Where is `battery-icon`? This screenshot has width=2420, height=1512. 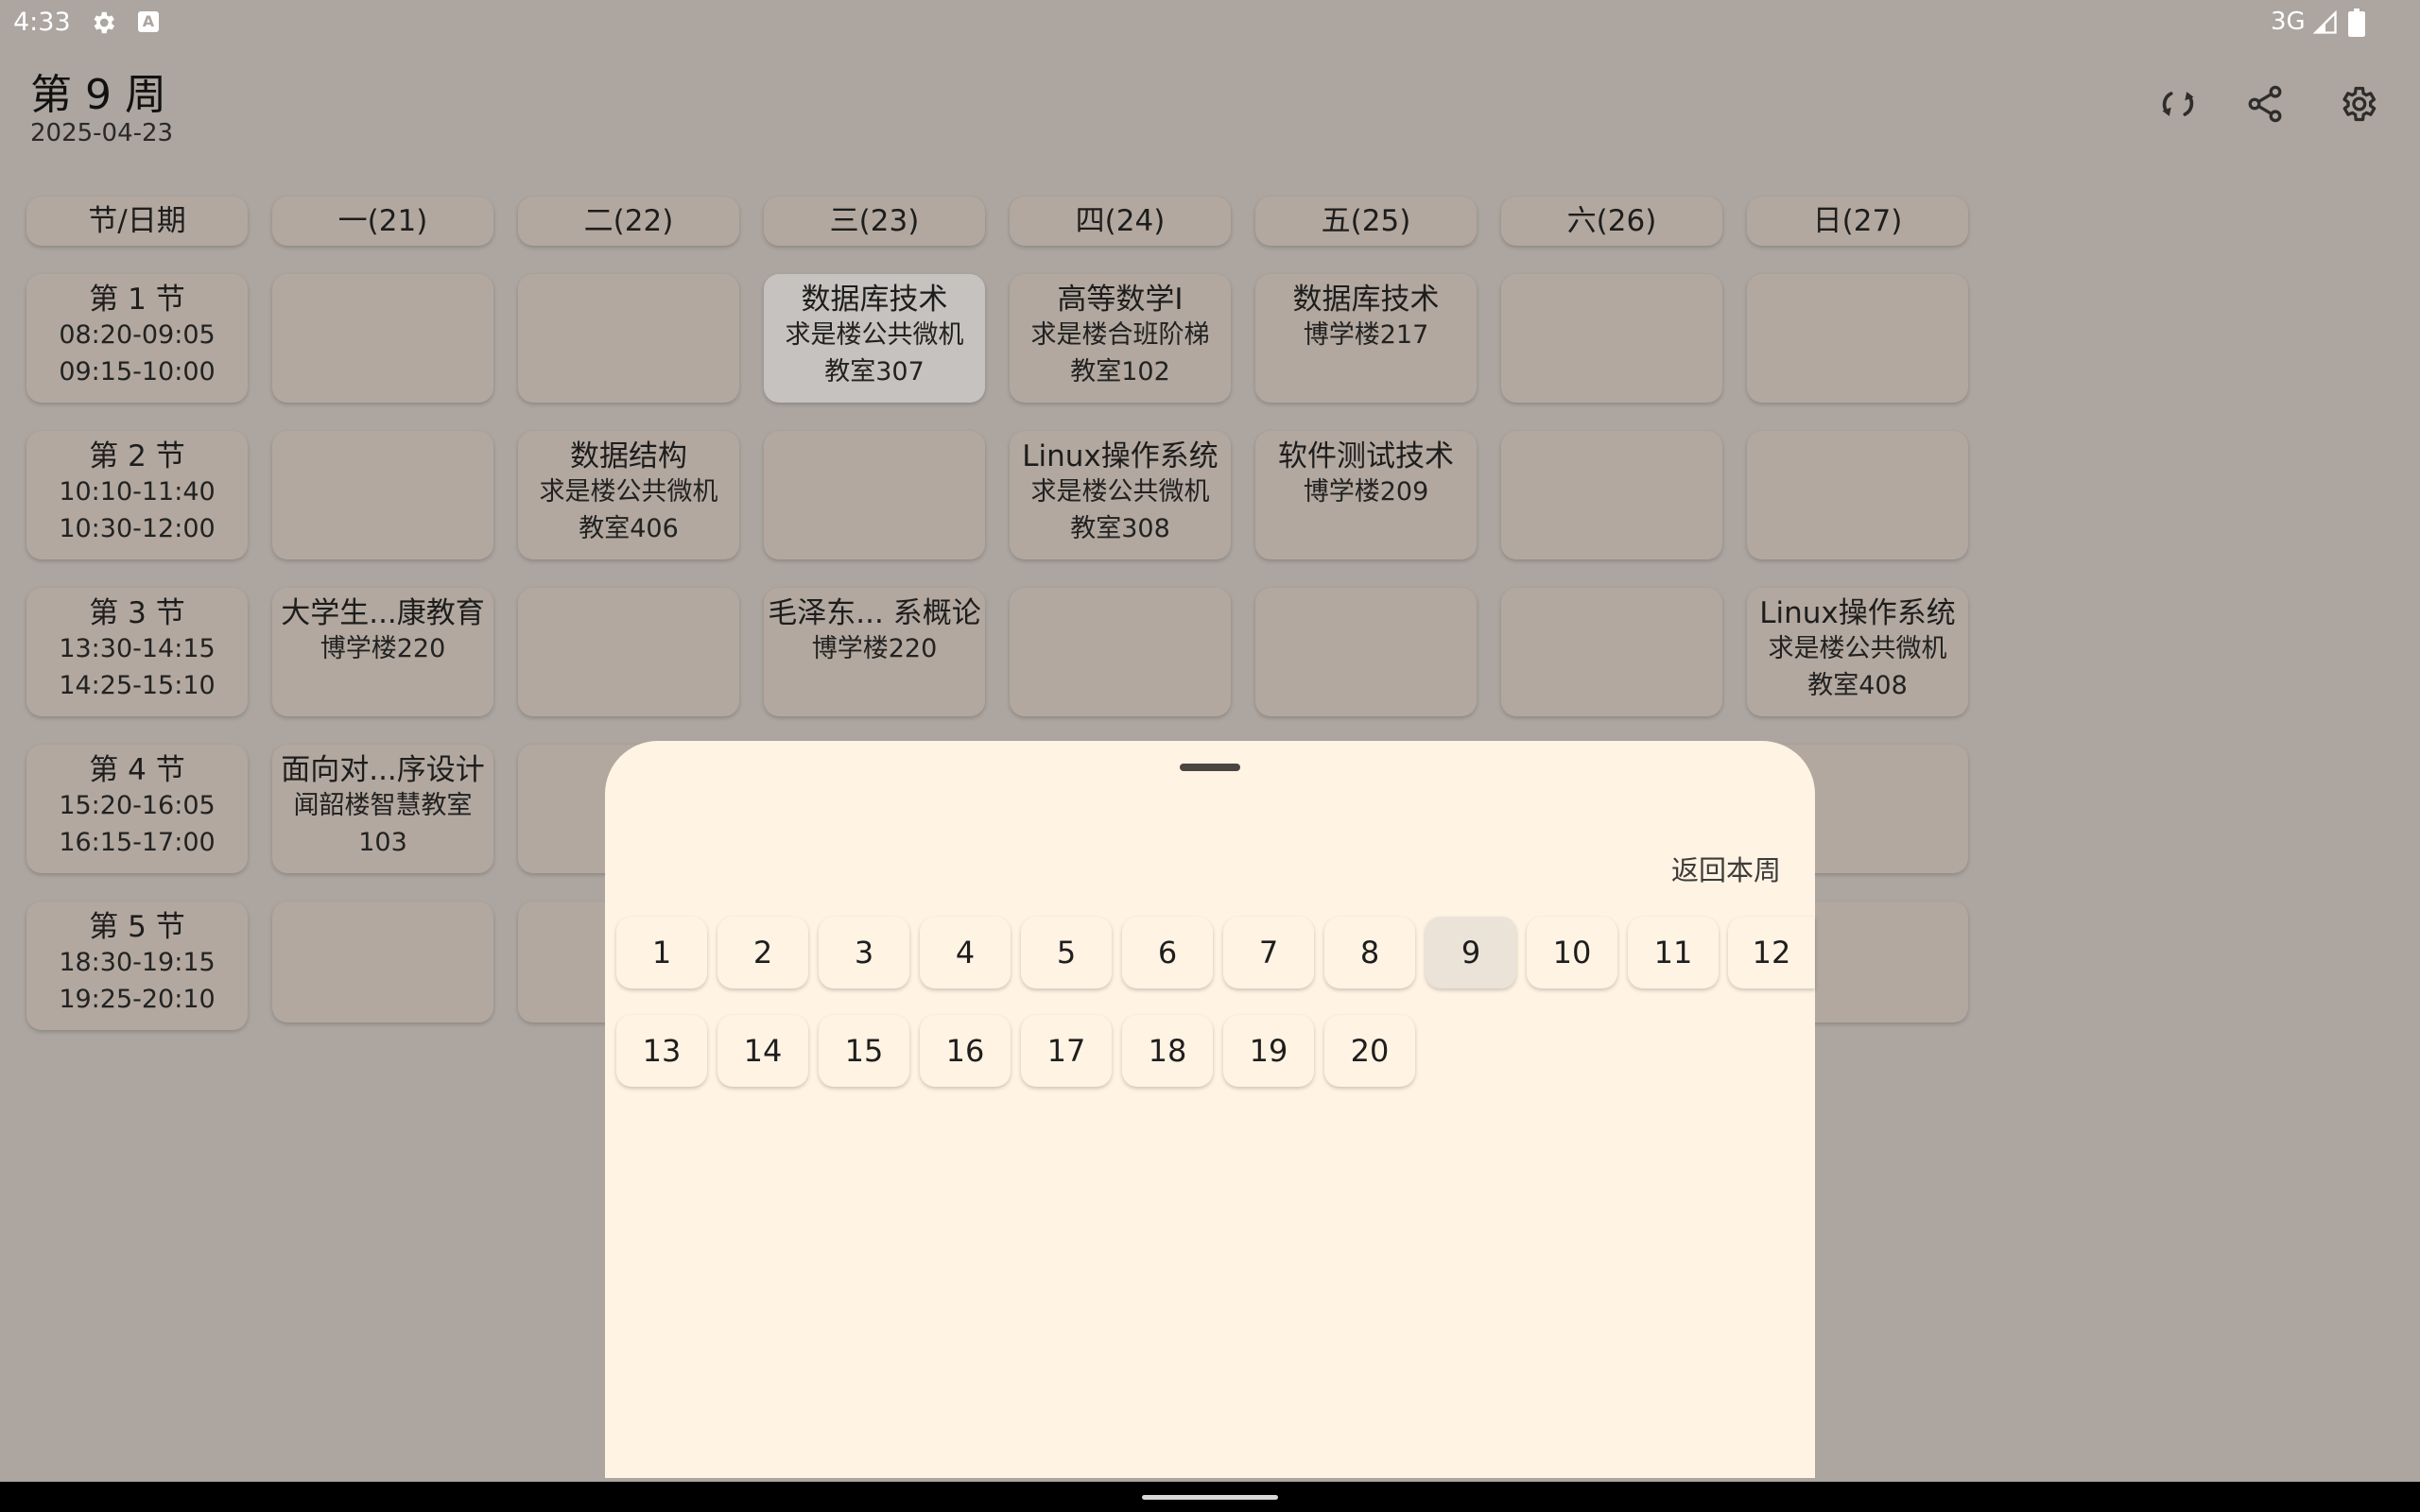 battery-icon is located at coordinates (2356, 23).